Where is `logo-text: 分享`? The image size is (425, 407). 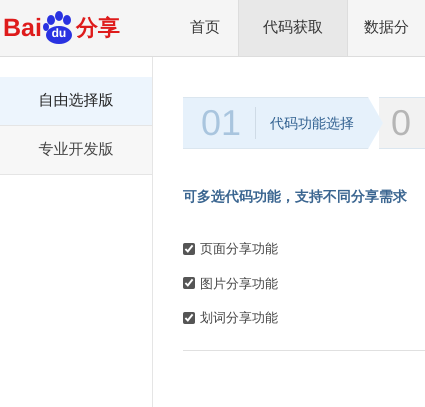
logo-text: 分享 is located at coordinates (98, 28).